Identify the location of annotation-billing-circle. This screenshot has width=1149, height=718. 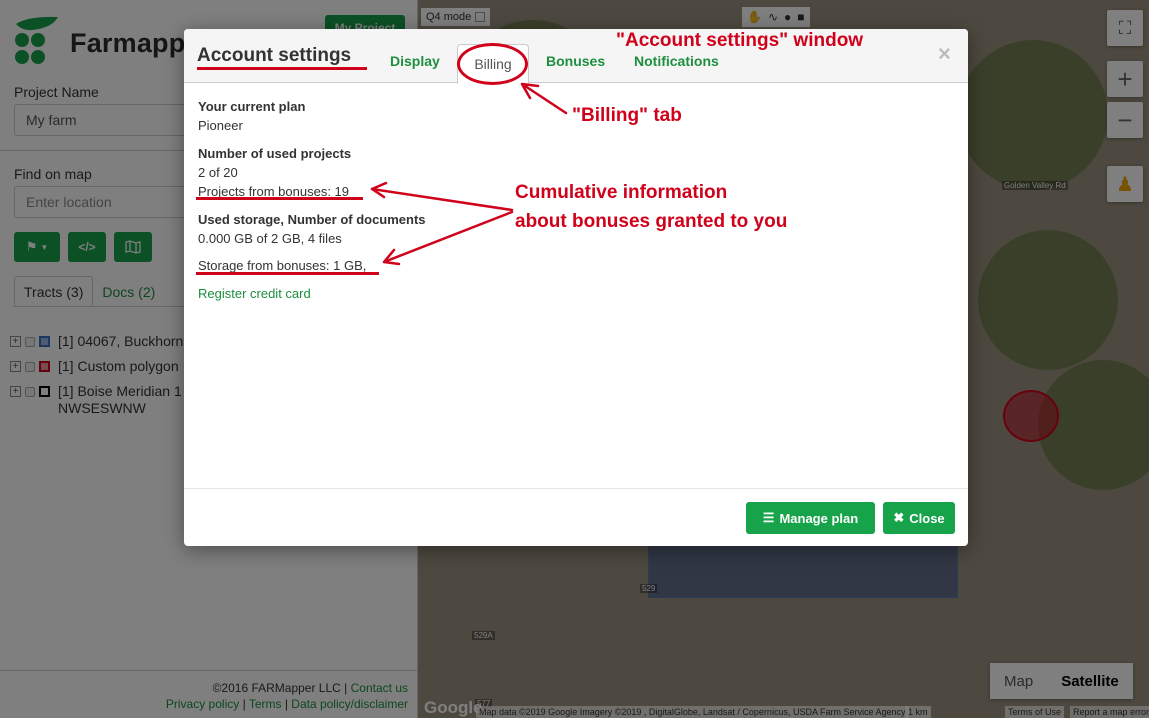
(492, 64).